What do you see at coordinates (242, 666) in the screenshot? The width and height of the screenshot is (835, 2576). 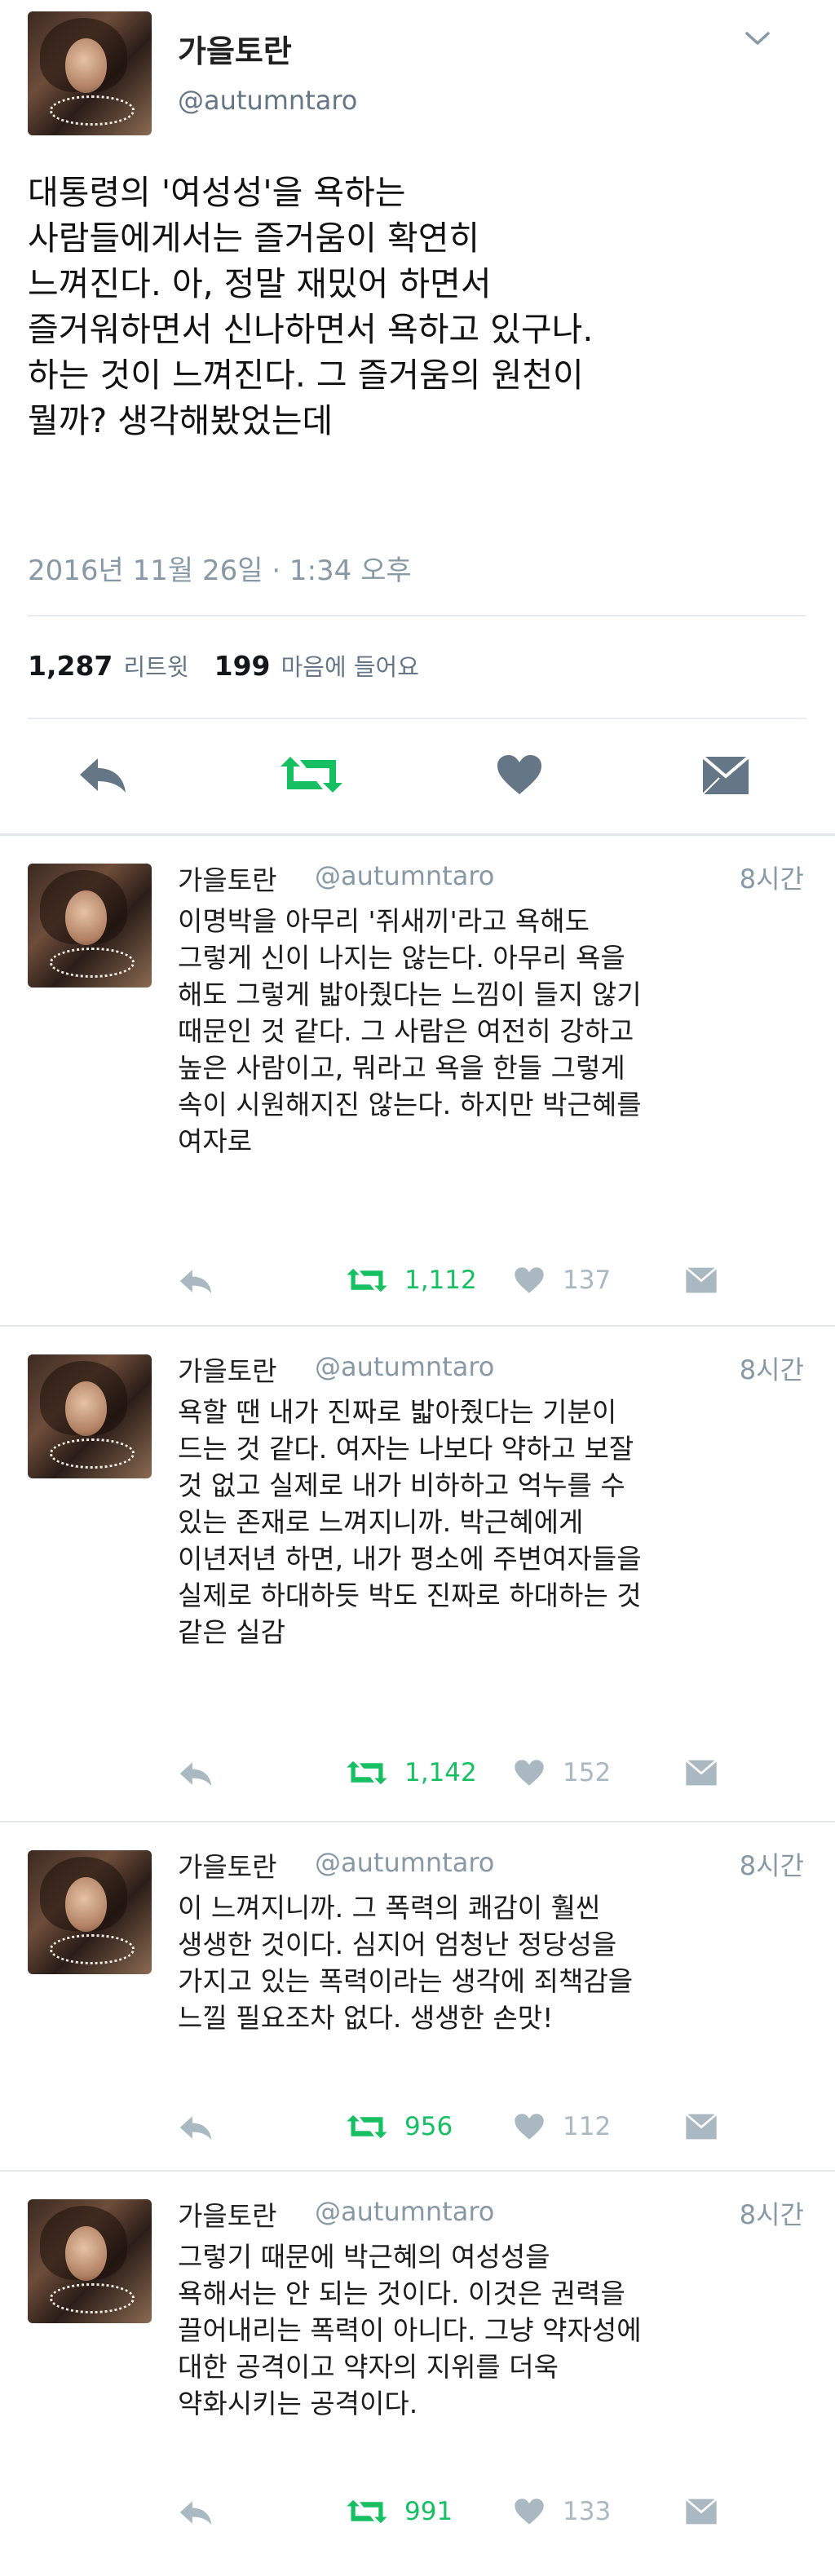 I see `like-count: 199` at bounding box center [242, 666].